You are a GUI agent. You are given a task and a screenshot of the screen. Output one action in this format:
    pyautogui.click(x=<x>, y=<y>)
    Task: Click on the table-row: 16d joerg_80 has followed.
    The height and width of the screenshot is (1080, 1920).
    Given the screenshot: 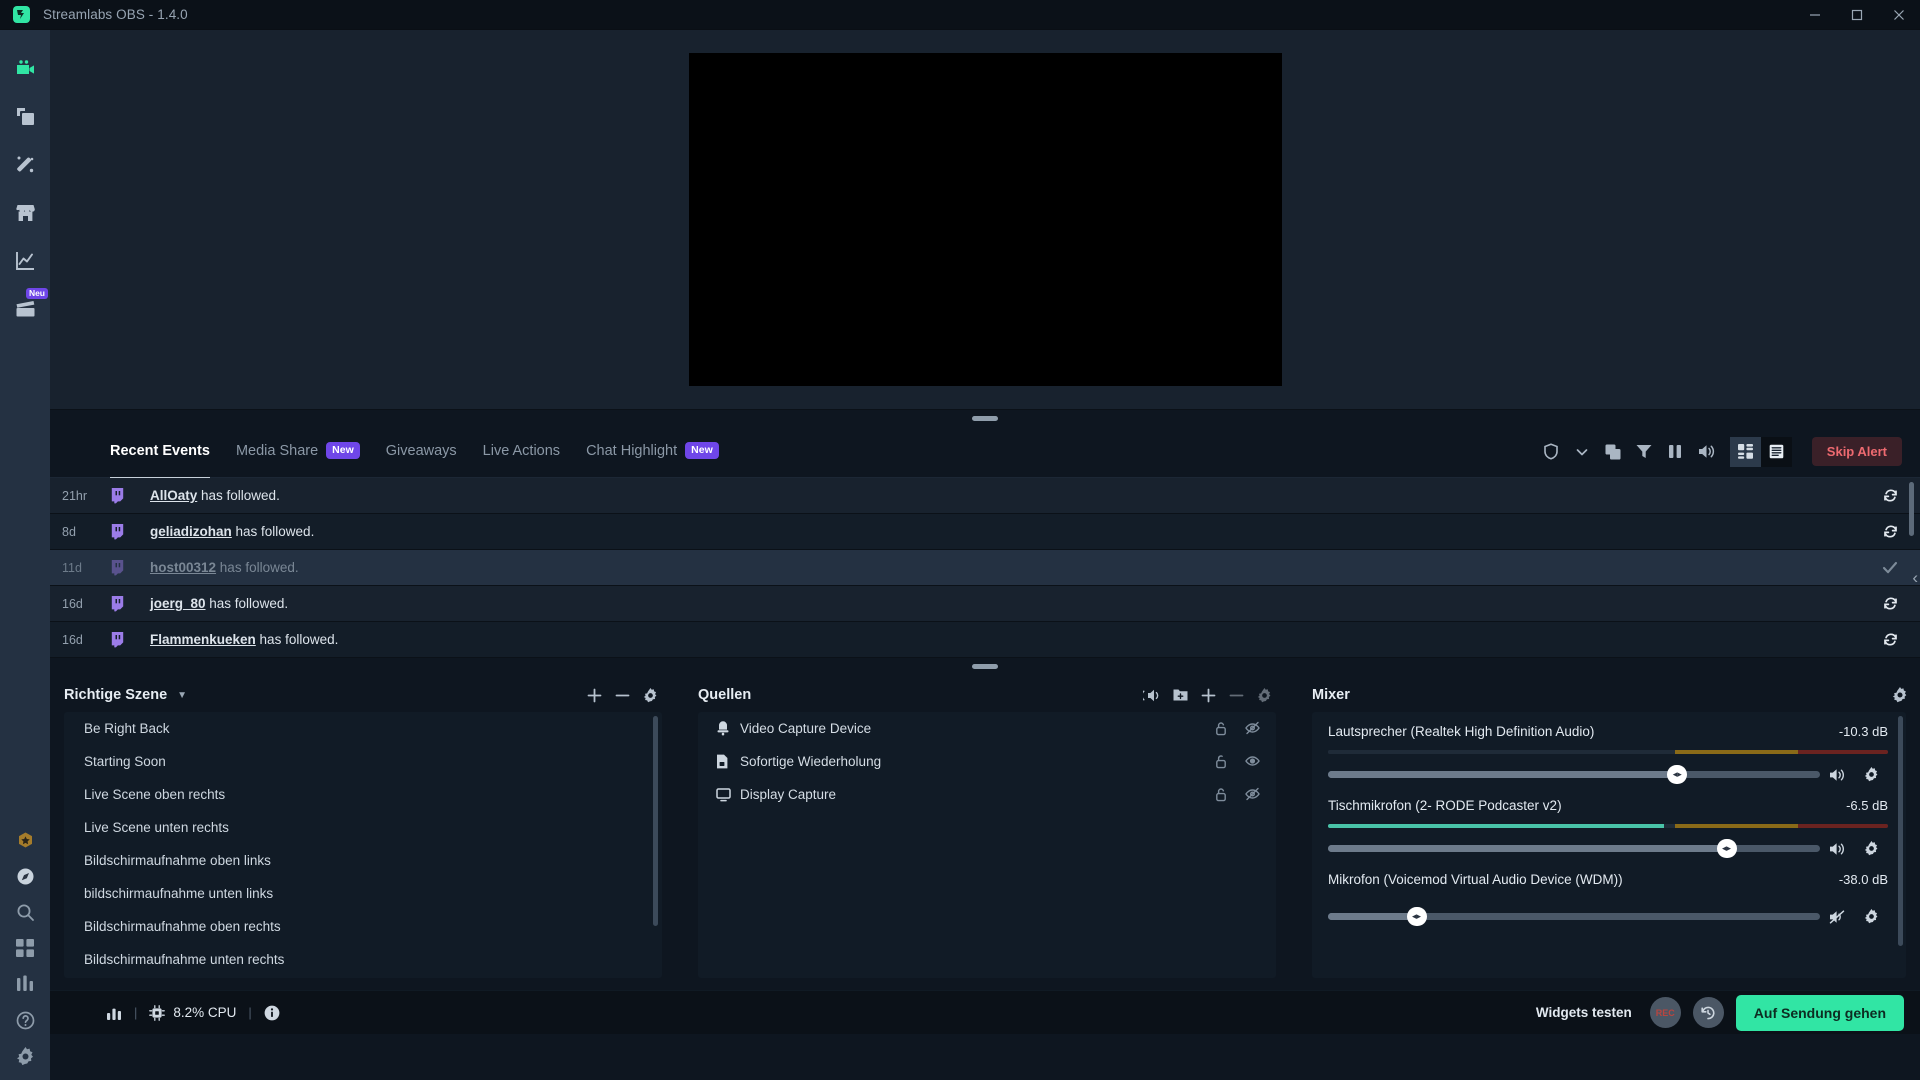 What is the action you would take?
    pyautogui.click(x=985, y=604)
    